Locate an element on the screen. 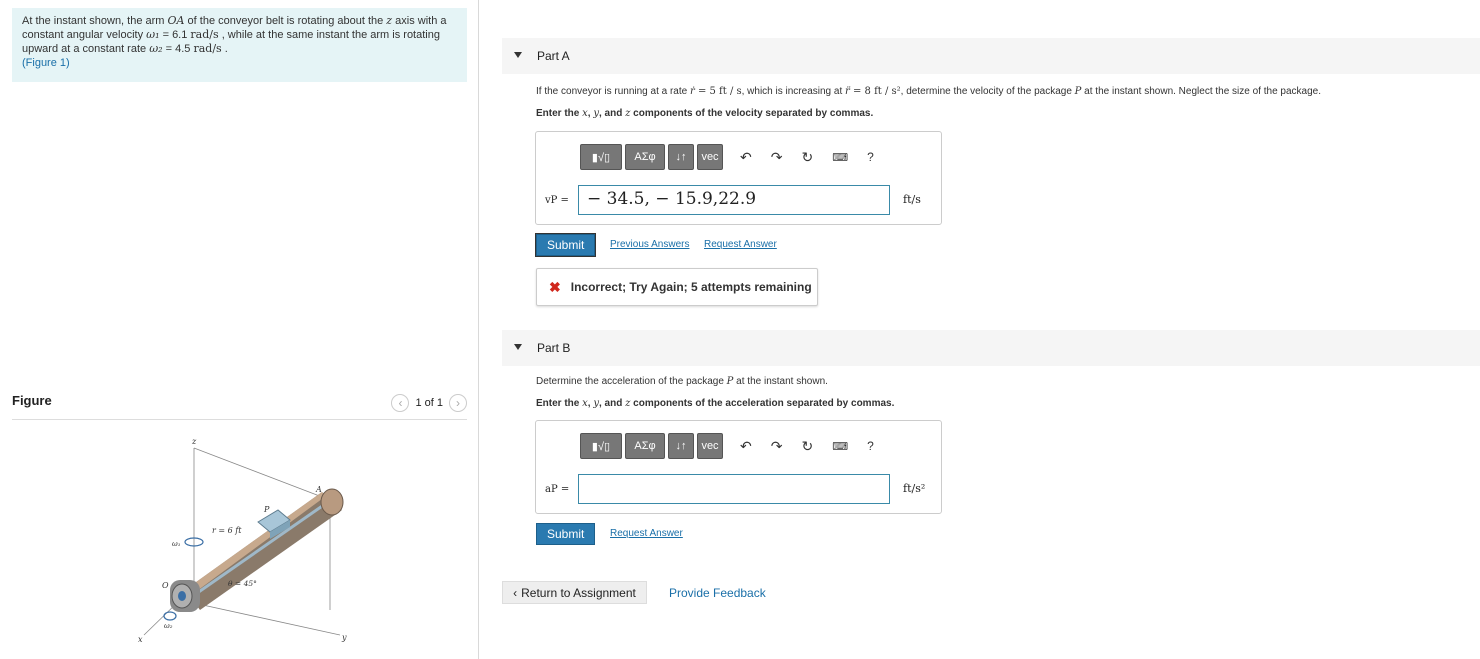 This screenshot has width=1480, height=659. part-b-request-answer-link: Request Answer is located at coordinates (646, 533).